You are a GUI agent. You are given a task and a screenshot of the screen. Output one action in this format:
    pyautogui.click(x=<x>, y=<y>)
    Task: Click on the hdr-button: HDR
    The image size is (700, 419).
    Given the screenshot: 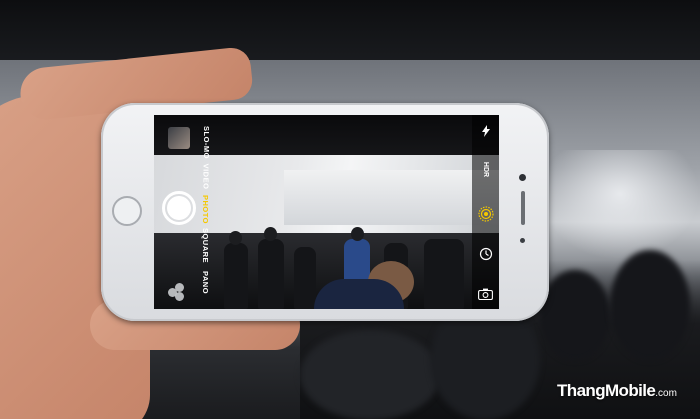 What is the action you would take?
    pyautogui.click(x=485, y=169)
    